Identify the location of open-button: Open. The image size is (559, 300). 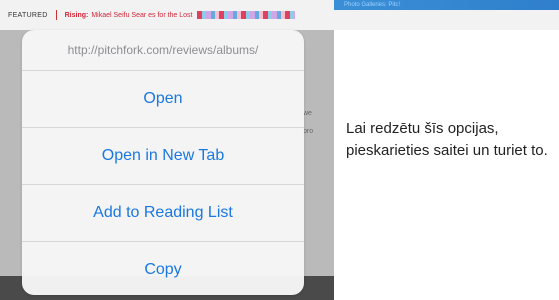
(163, 98).